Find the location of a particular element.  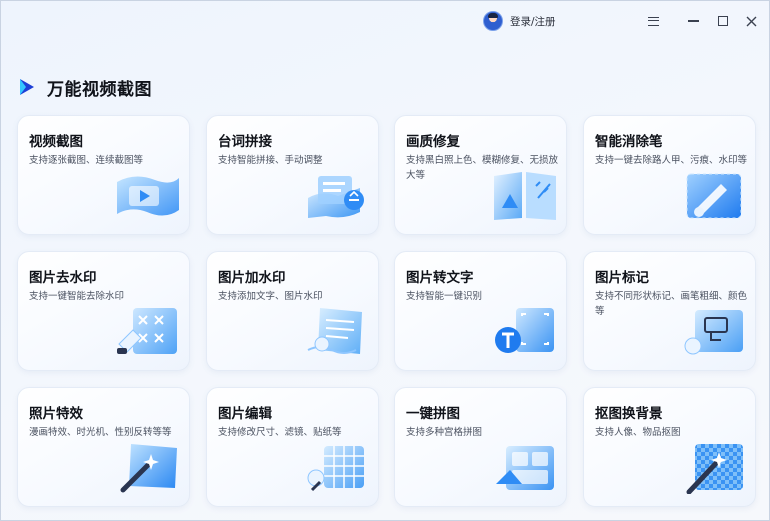

feature-card-image-markup: 图片标记 支持不同形状标记、画笔粗细、颜色等 is located at coordinates (669, 311).